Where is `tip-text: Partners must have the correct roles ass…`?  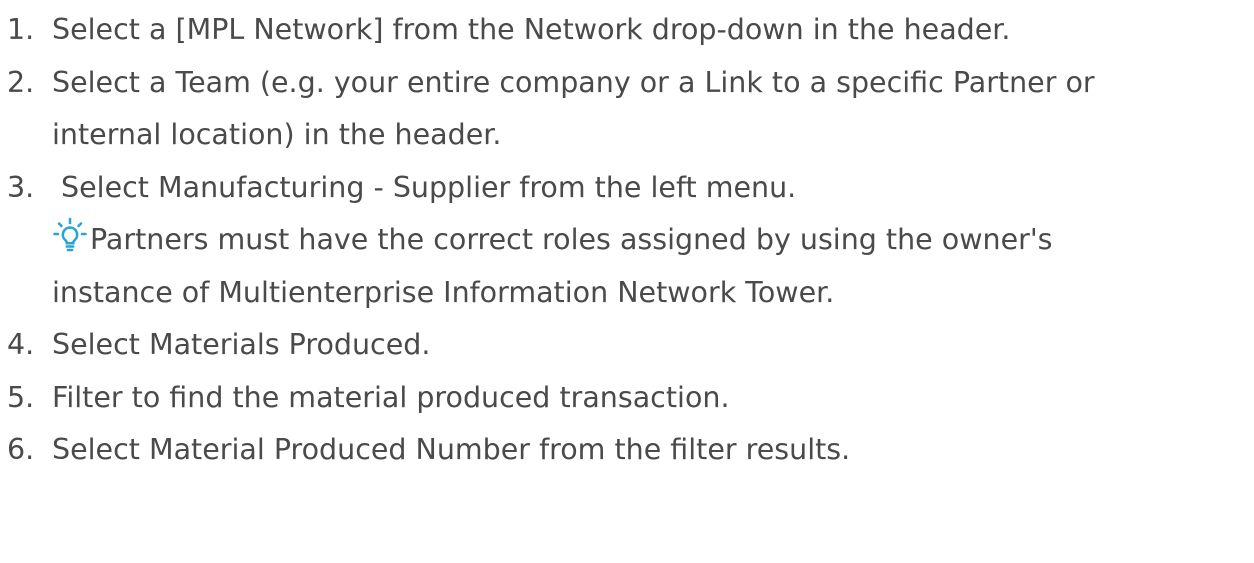
tip-text: Partners must have the correct roles ass… is located at coordinates (571, 239).